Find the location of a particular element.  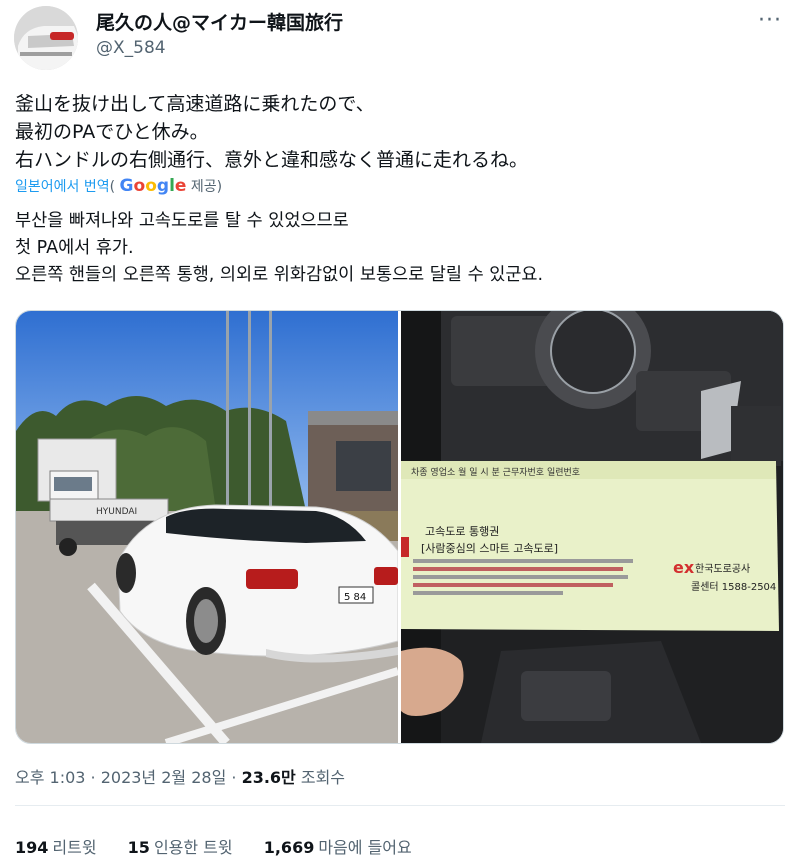

svg-text:차종 영업소 월 일 시 분 근무자번호 일련: 차종 영업소 월 일 시 분 근무자번호 일련번호 is located at coordinates (495, 472).